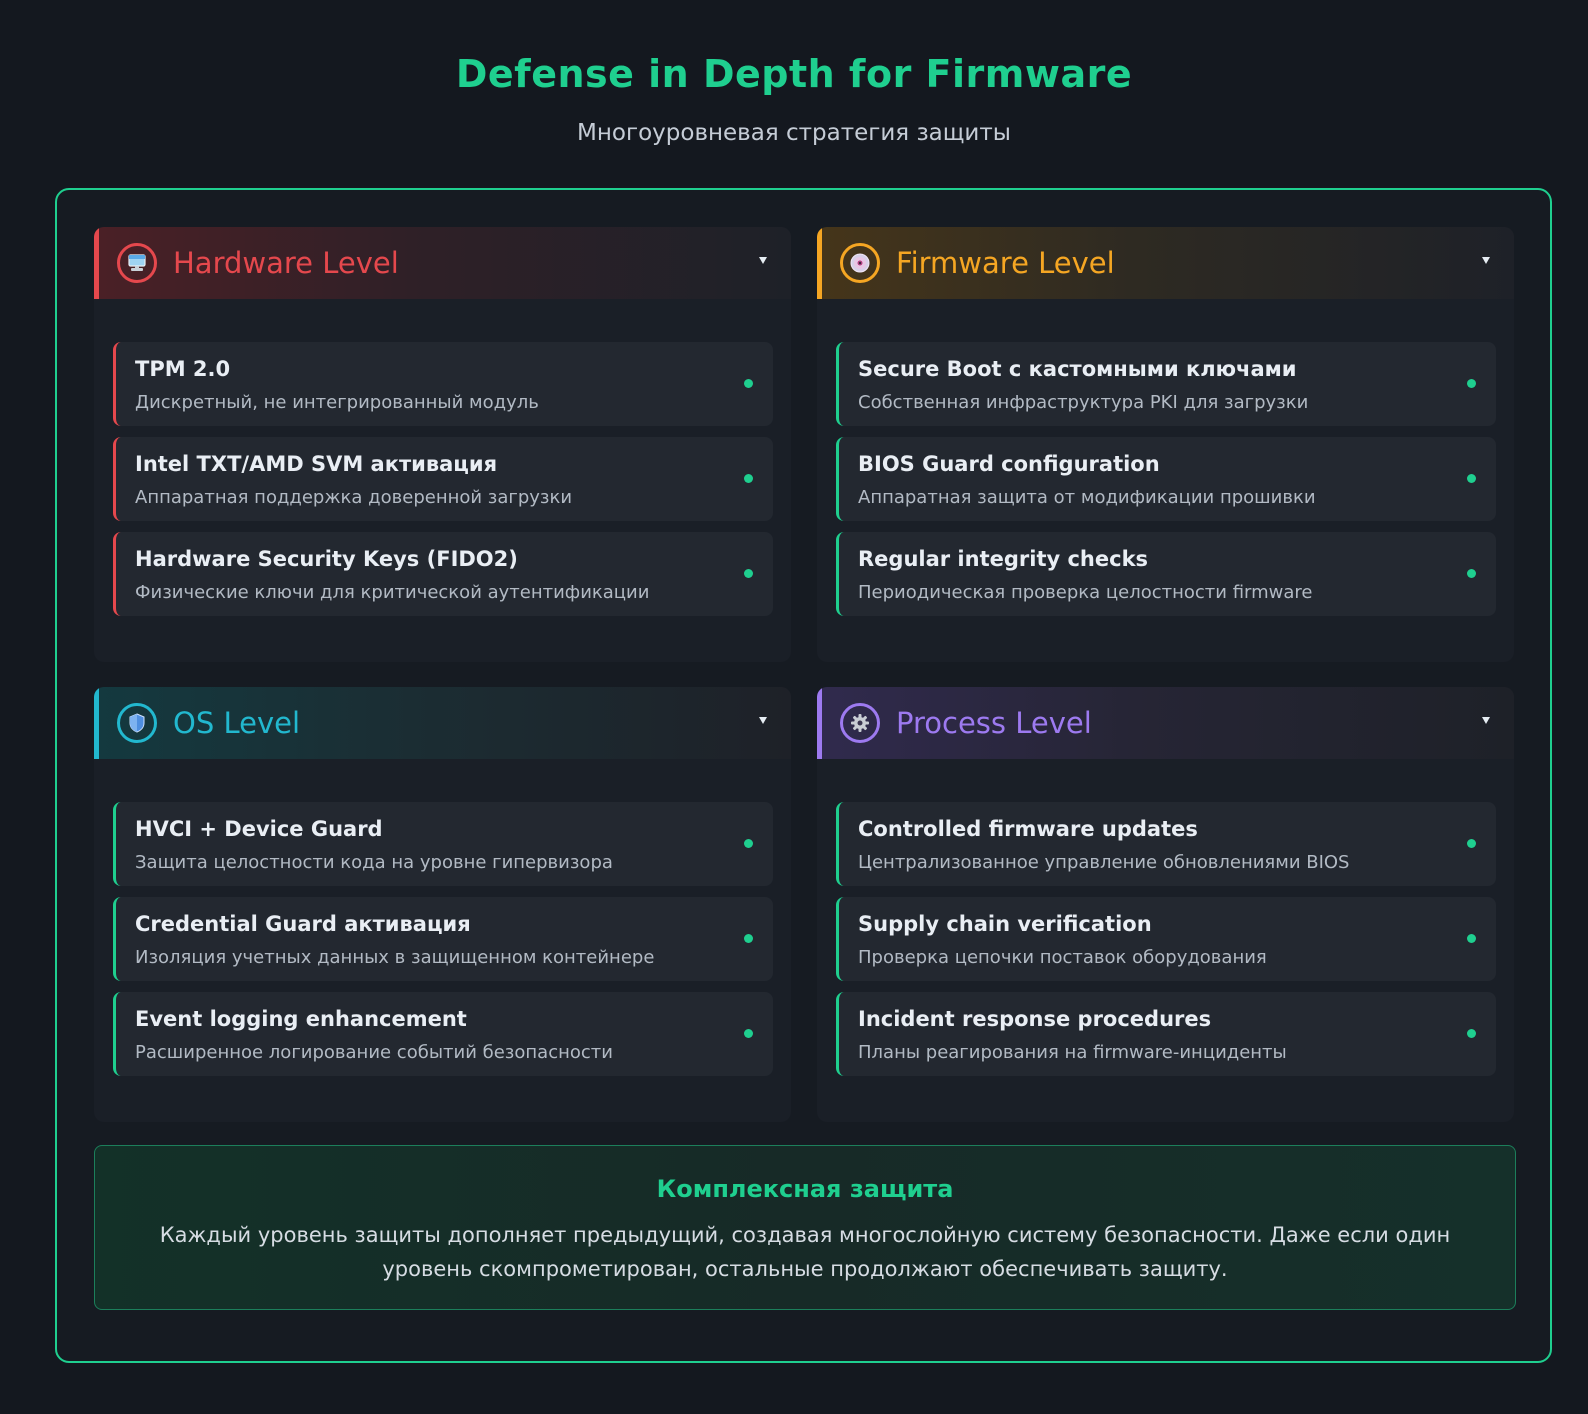 This screenshot has height=1414, width=1588. Describe the element at coordinates (442, 263) in the screenshot. I see `header-hardware-level: Hardware Level` at that location.